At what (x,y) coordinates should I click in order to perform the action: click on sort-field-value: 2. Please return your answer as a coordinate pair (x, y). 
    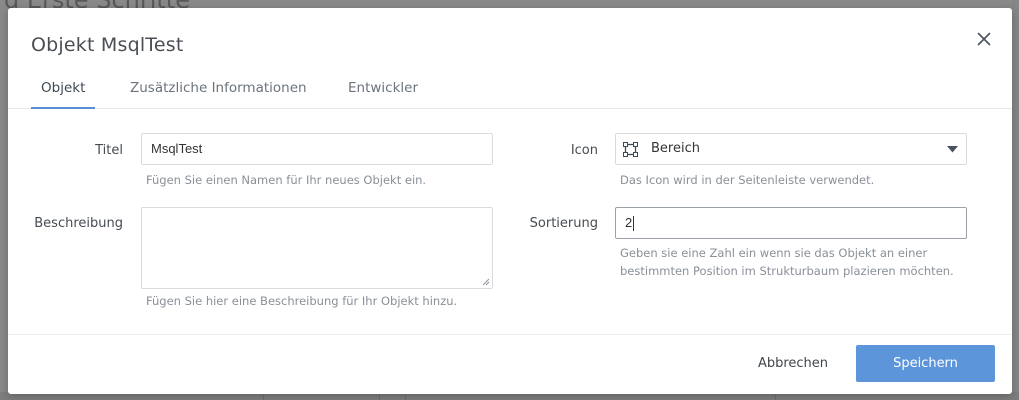
    Looking at the image, I should click on (629, 222).